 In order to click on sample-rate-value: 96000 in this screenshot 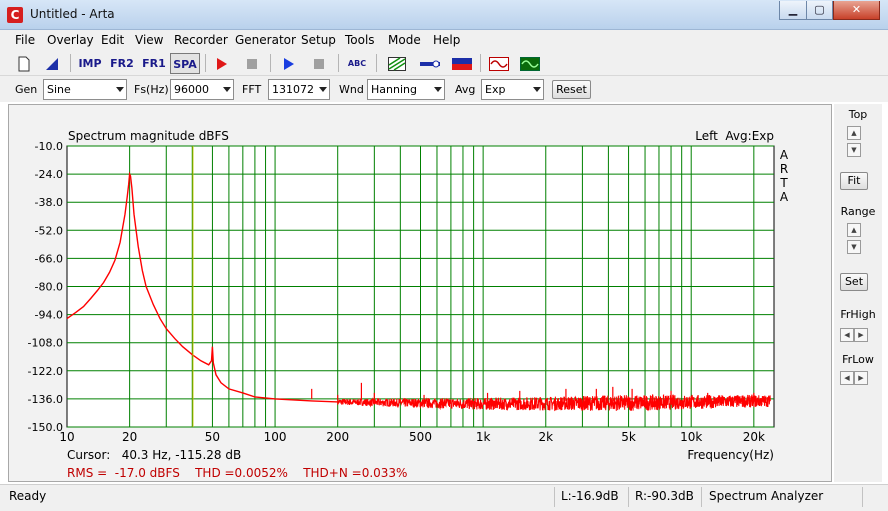, I will do `click(191, 89)`.